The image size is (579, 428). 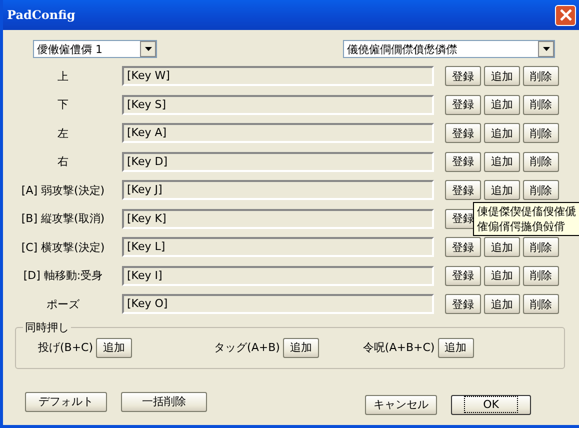 I want to click on binding-label: 下, so click(x=63, y=104).